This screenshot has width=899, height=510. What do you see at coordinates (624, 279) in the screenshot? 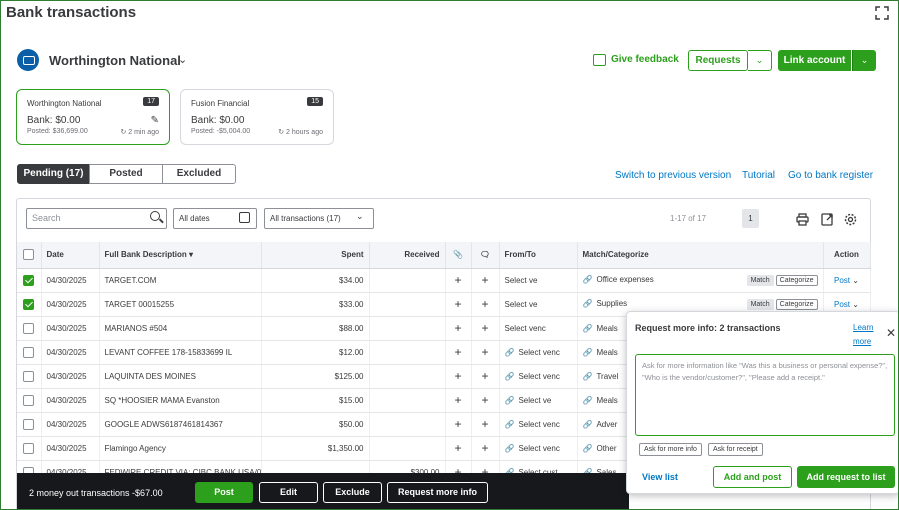
I see `category-value: Office expenses` at bounding box center [624, 279].